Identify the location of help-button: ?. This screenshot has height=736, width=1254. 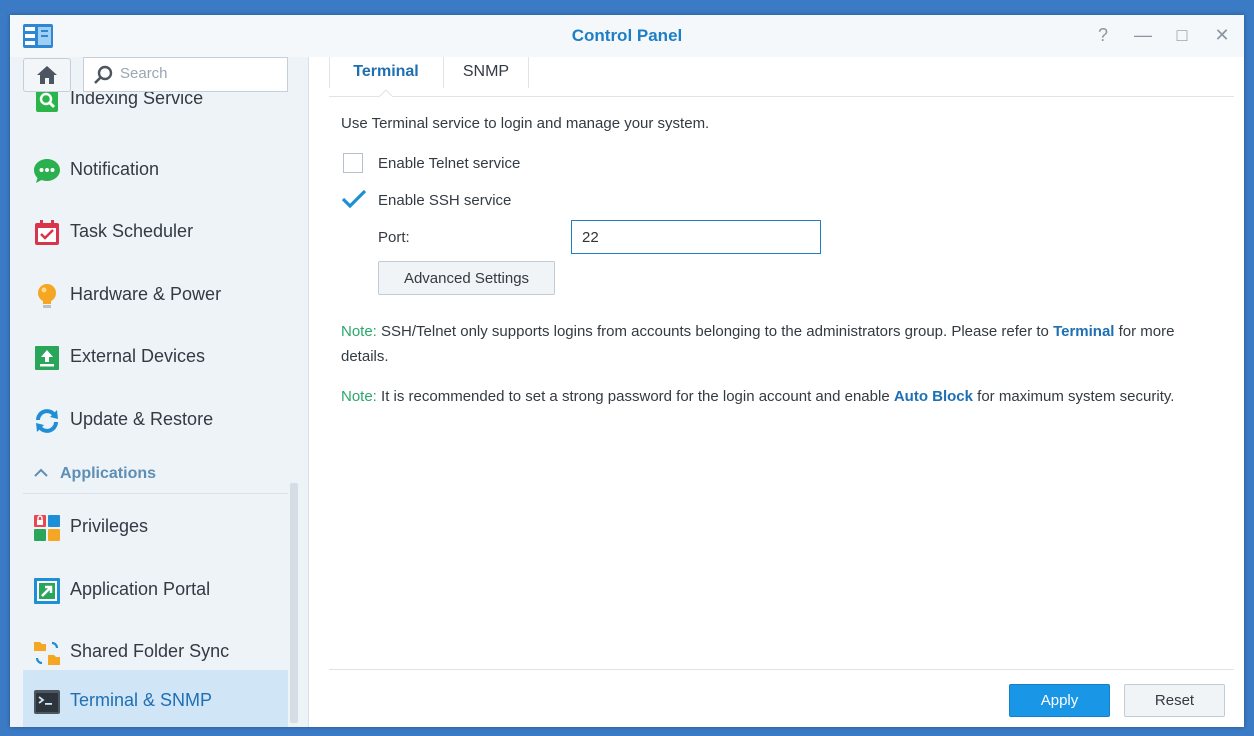
(1103, 35).